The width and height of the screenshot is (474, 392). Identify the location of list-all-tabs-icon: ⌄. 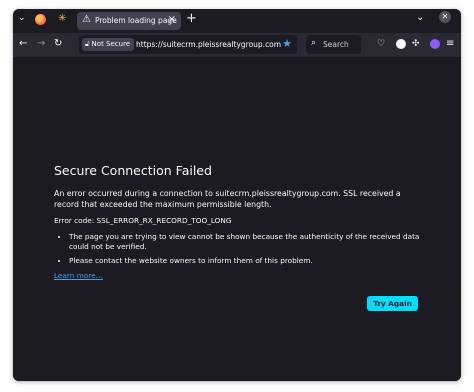
(22, 18).